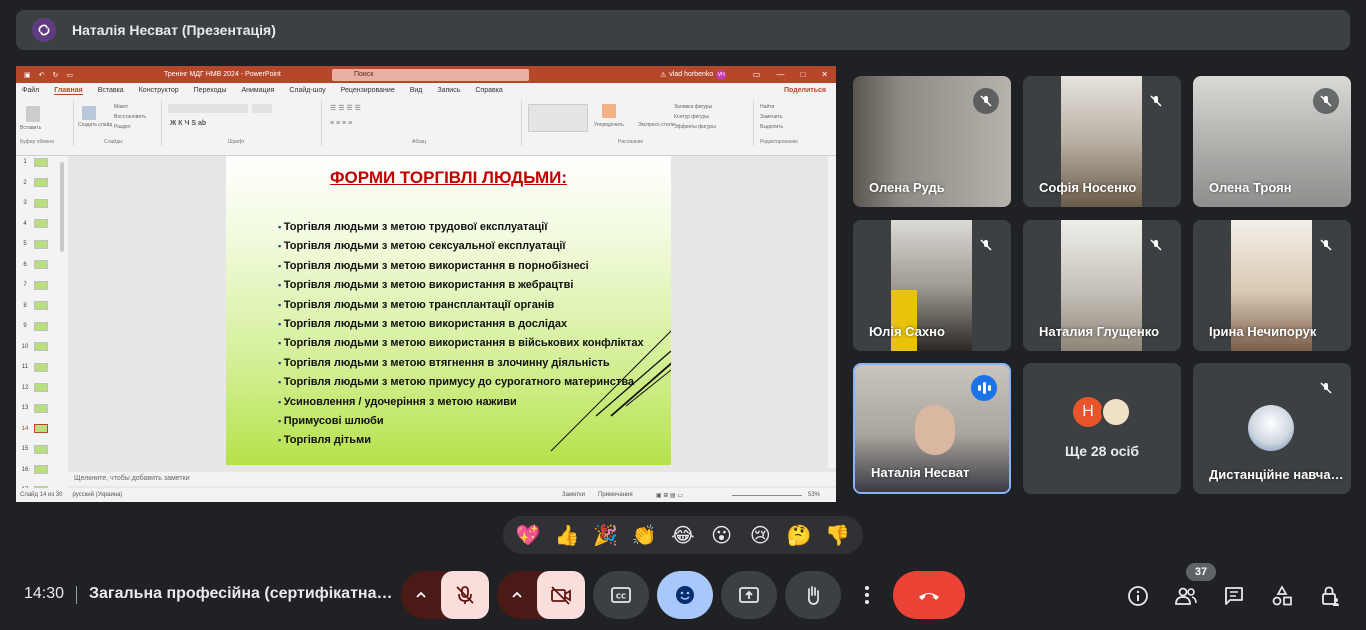  Describe the element at coordinates (25, 449) in the screenshot. I see `slide-thumbnail-number: 15` at that location.